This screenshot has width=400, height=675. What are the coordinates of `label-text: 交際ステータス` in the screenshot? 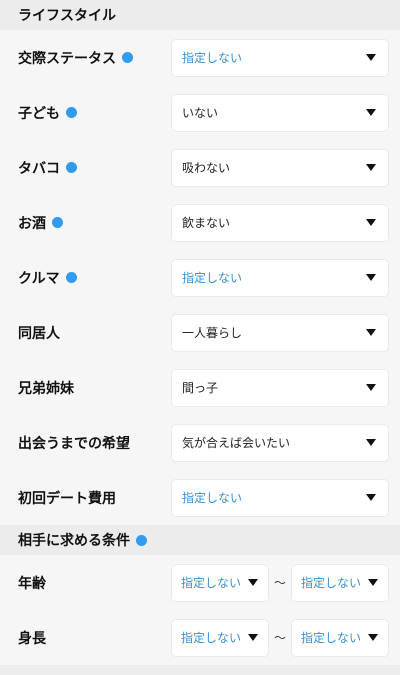 It's located at (67, 58).